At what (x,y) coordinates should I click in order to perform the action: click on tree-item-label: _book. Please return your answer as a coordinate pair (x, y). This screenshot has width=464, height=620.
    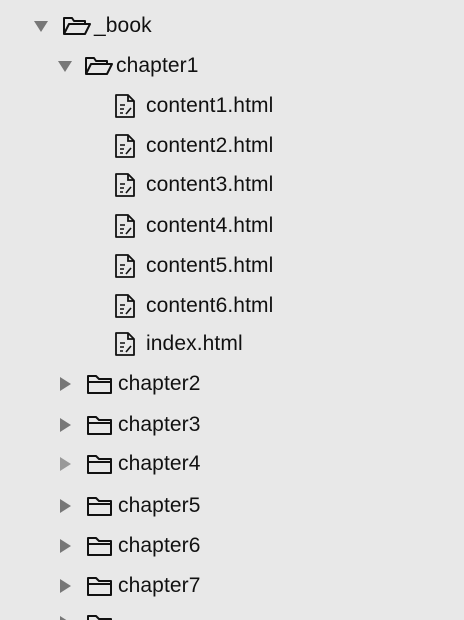
    Looking at the image, I should click on (123, 25).